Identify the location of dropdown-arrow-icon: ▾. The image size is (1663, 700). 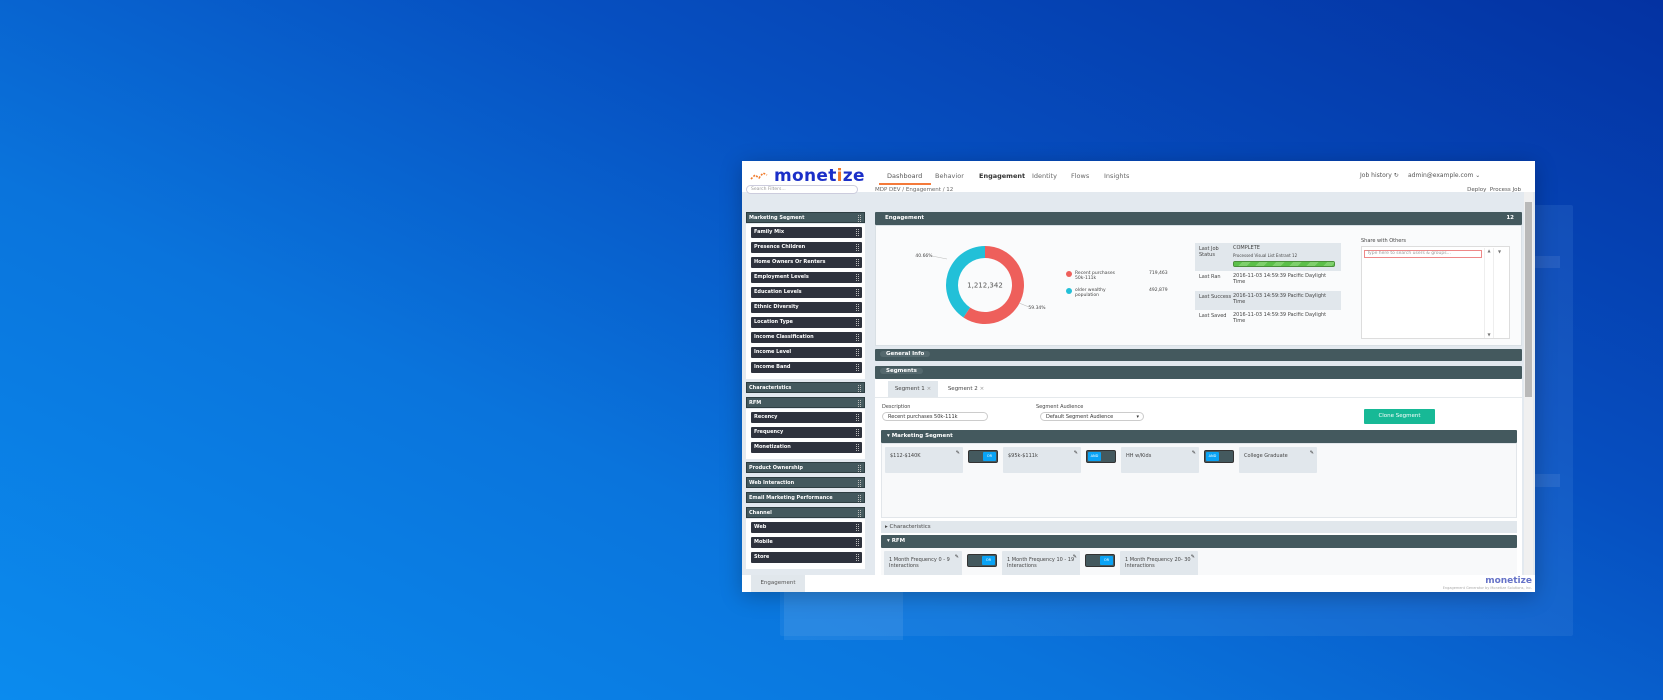
(1137, 417).